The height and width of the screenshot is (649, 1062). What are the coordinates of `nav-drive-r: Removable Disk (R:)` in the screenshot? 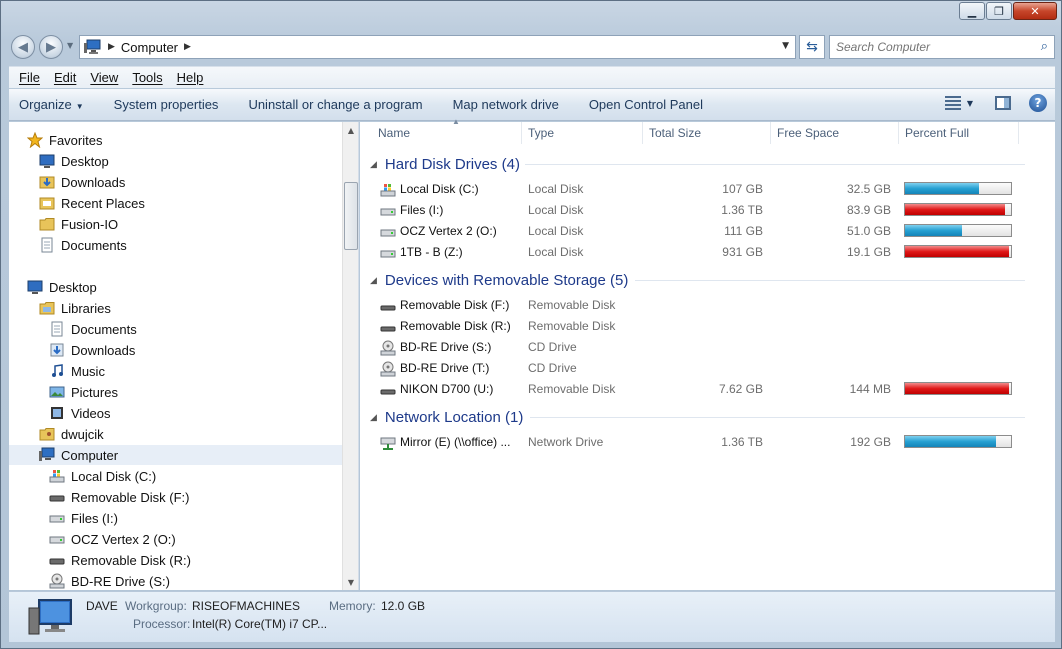 It's located at (120, 560).